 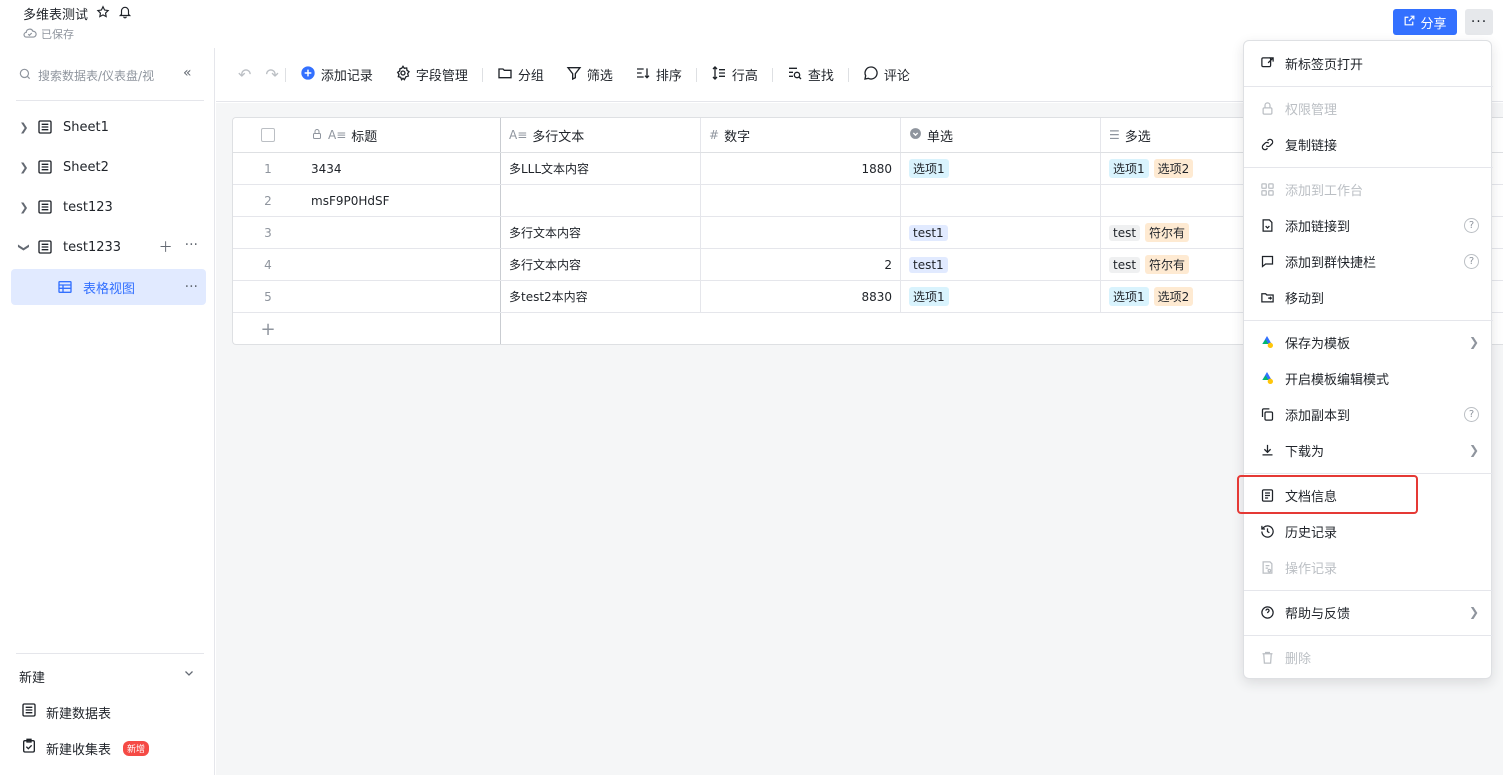 I want to click on menu-item-open-new-tab: 新标签页打开, so click(x=1368, y=63).